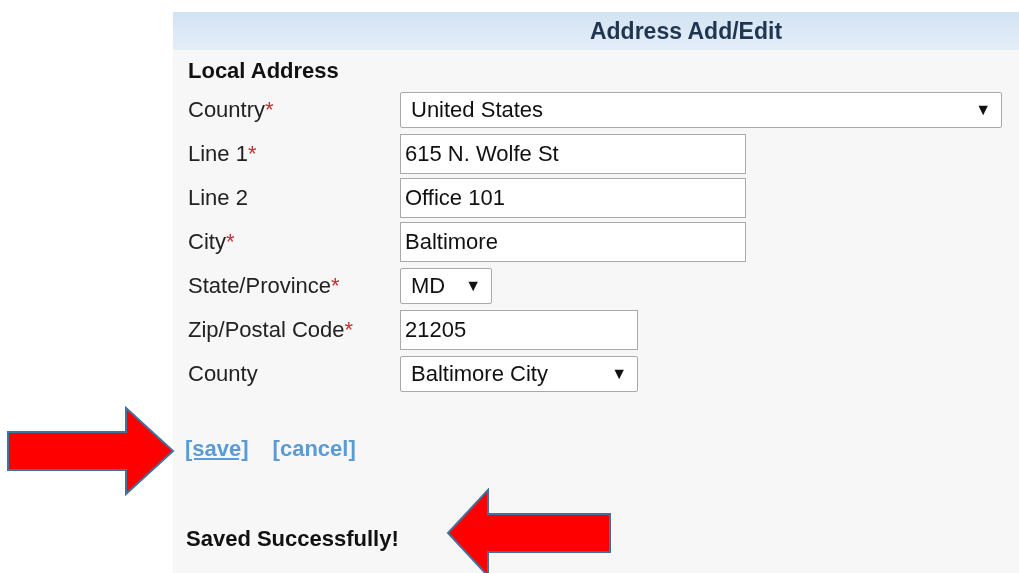  What do you see at coordinates (223, 374) in the screenshot?
I see `field-label: County` at bounding box center [223, 374].